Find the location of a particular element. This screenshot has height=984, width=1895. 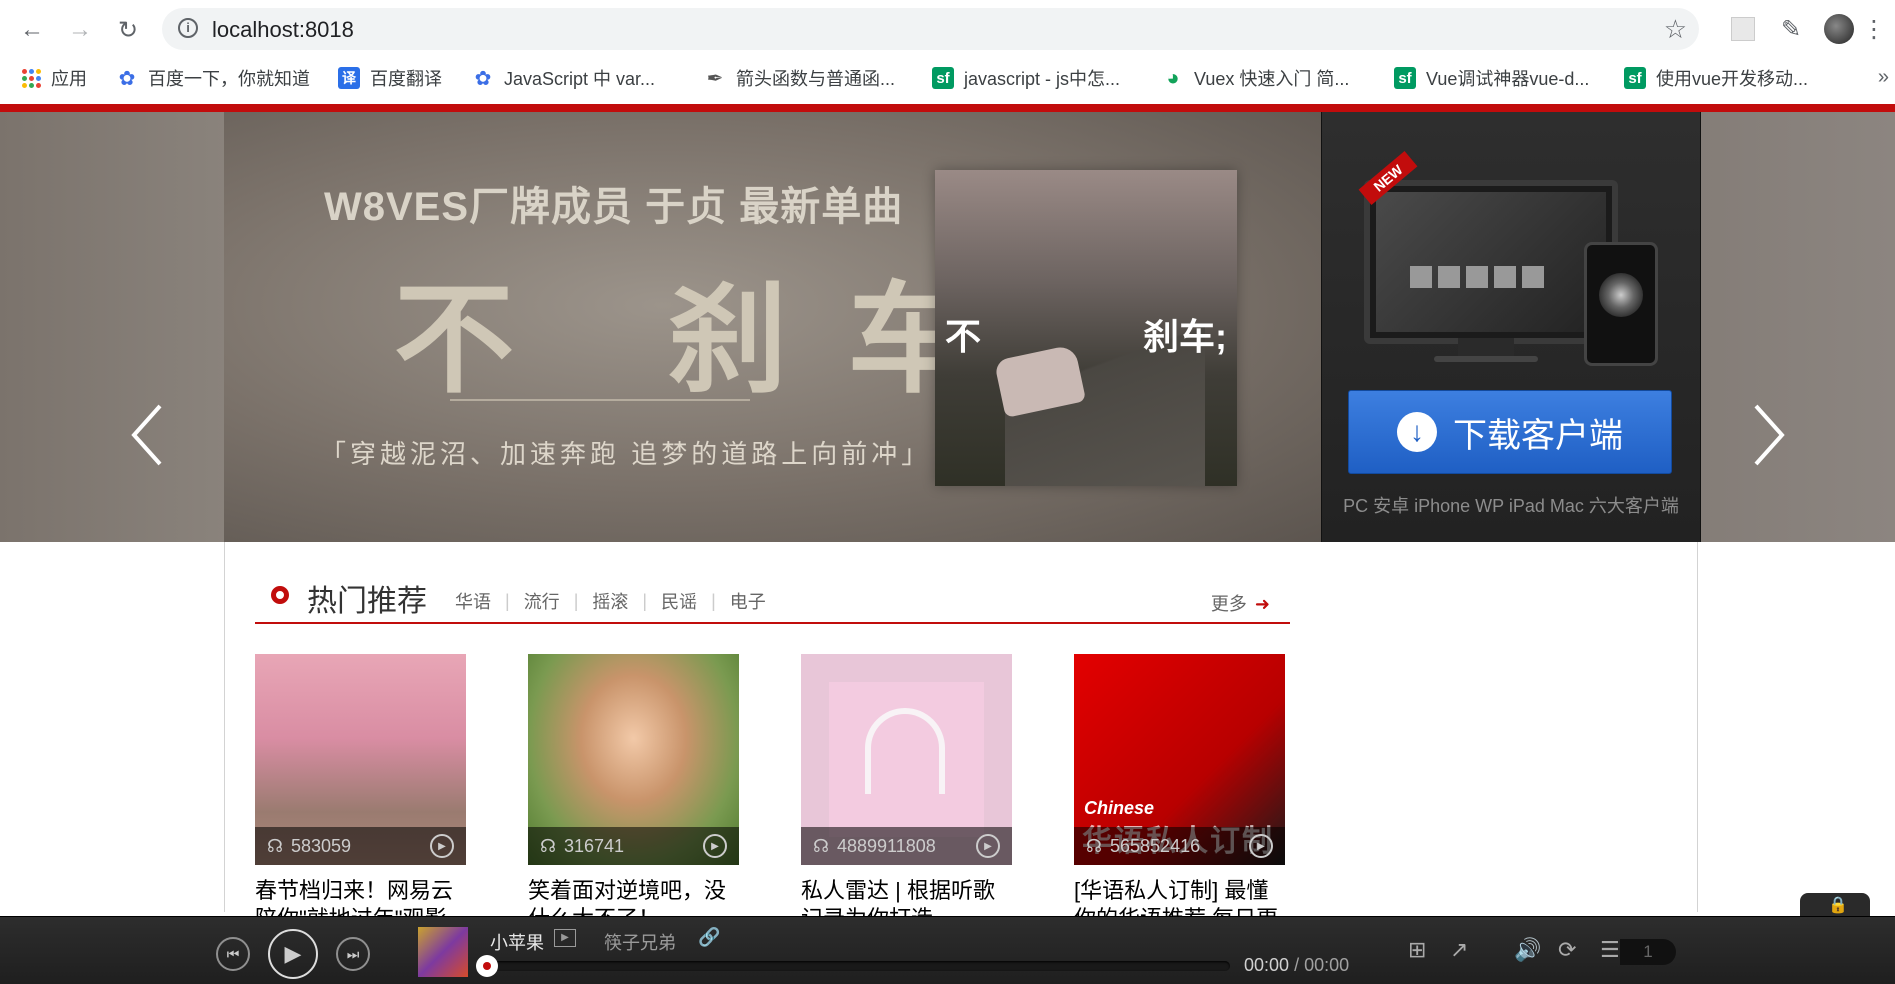

playlist-cover: ☊ 4889911808 ▶ is located at coordinates (906, 759).